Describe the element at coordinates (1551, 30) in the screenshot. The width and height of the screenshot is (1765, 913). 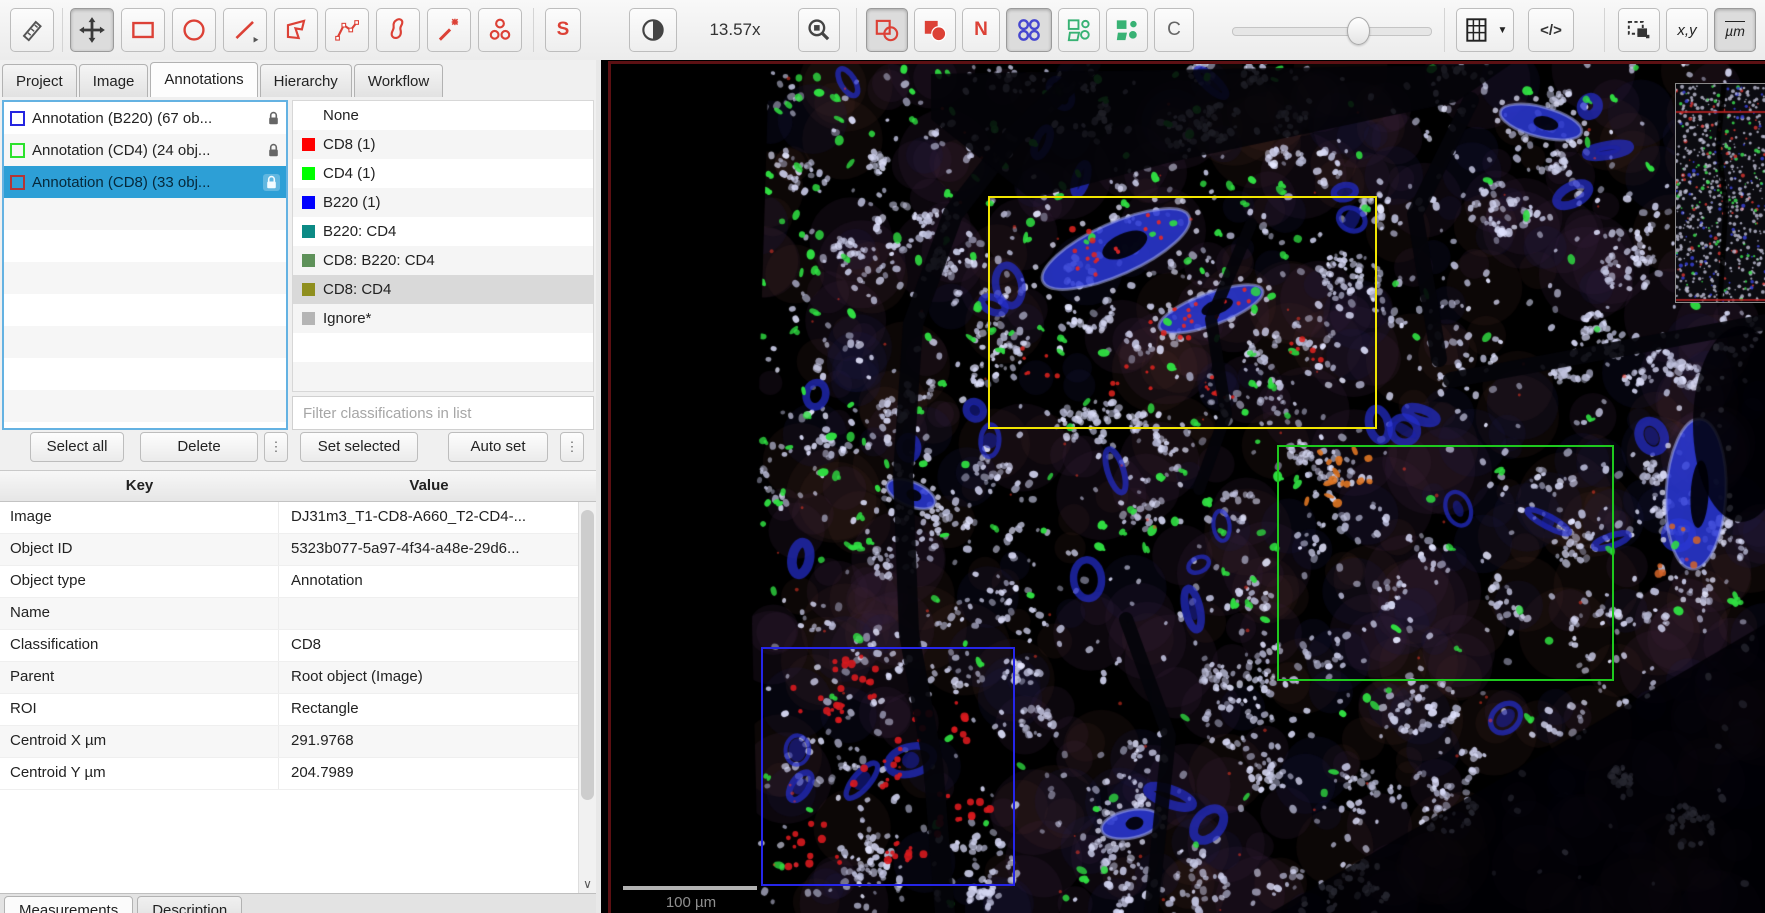
I see `script-editor-icon: </>` at that location.